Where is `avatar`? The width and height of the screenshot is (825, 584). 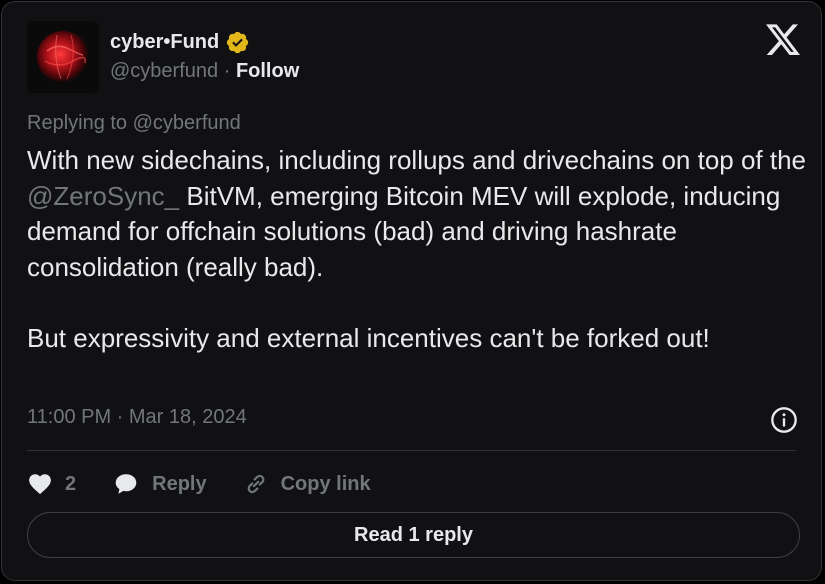 avatar is located at coordinates (63, 57).